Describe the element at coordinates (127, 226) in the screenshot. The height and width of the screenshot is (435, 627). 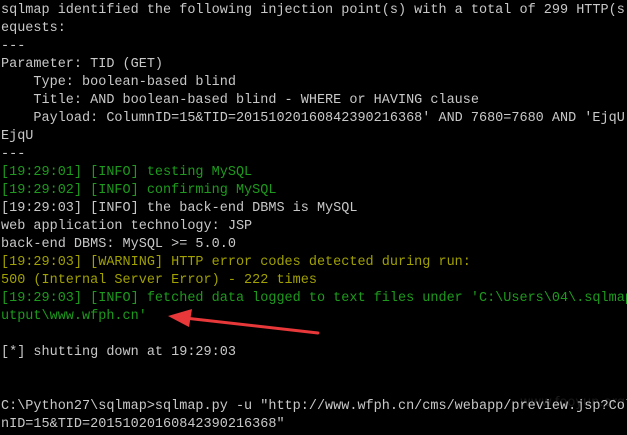
I see `terminal-line: web application technology: JSP` at that location.